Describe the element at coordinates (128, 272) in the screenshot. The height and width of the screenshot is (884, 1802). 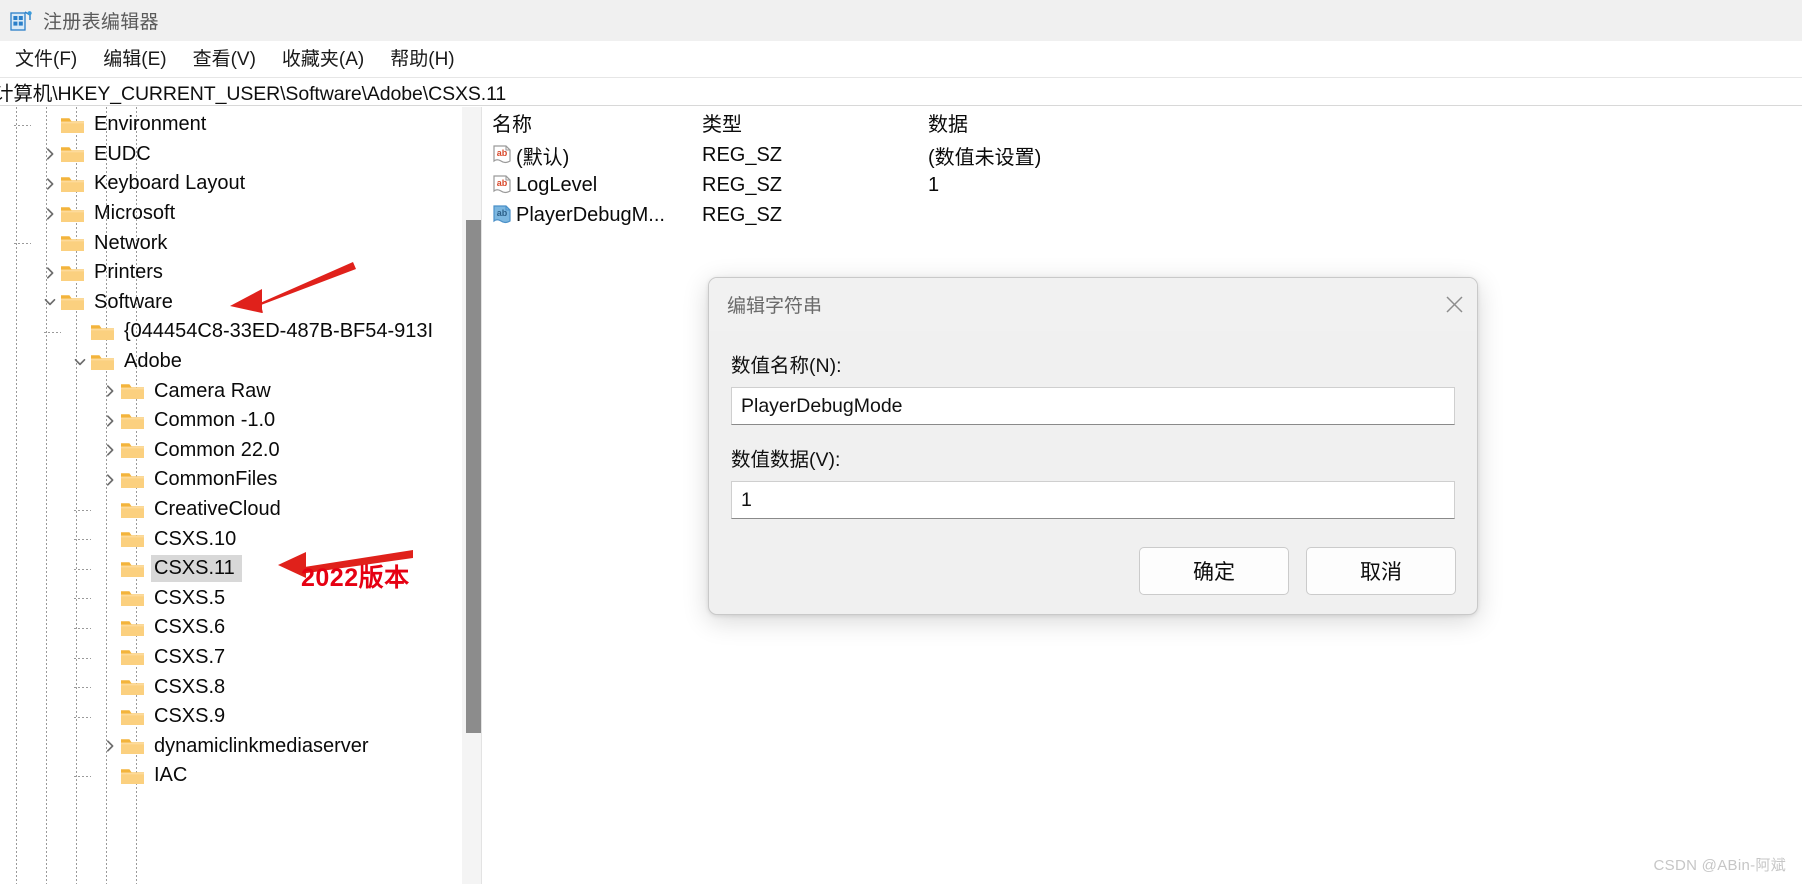
I see `tree-node-label: Printers` at that location.